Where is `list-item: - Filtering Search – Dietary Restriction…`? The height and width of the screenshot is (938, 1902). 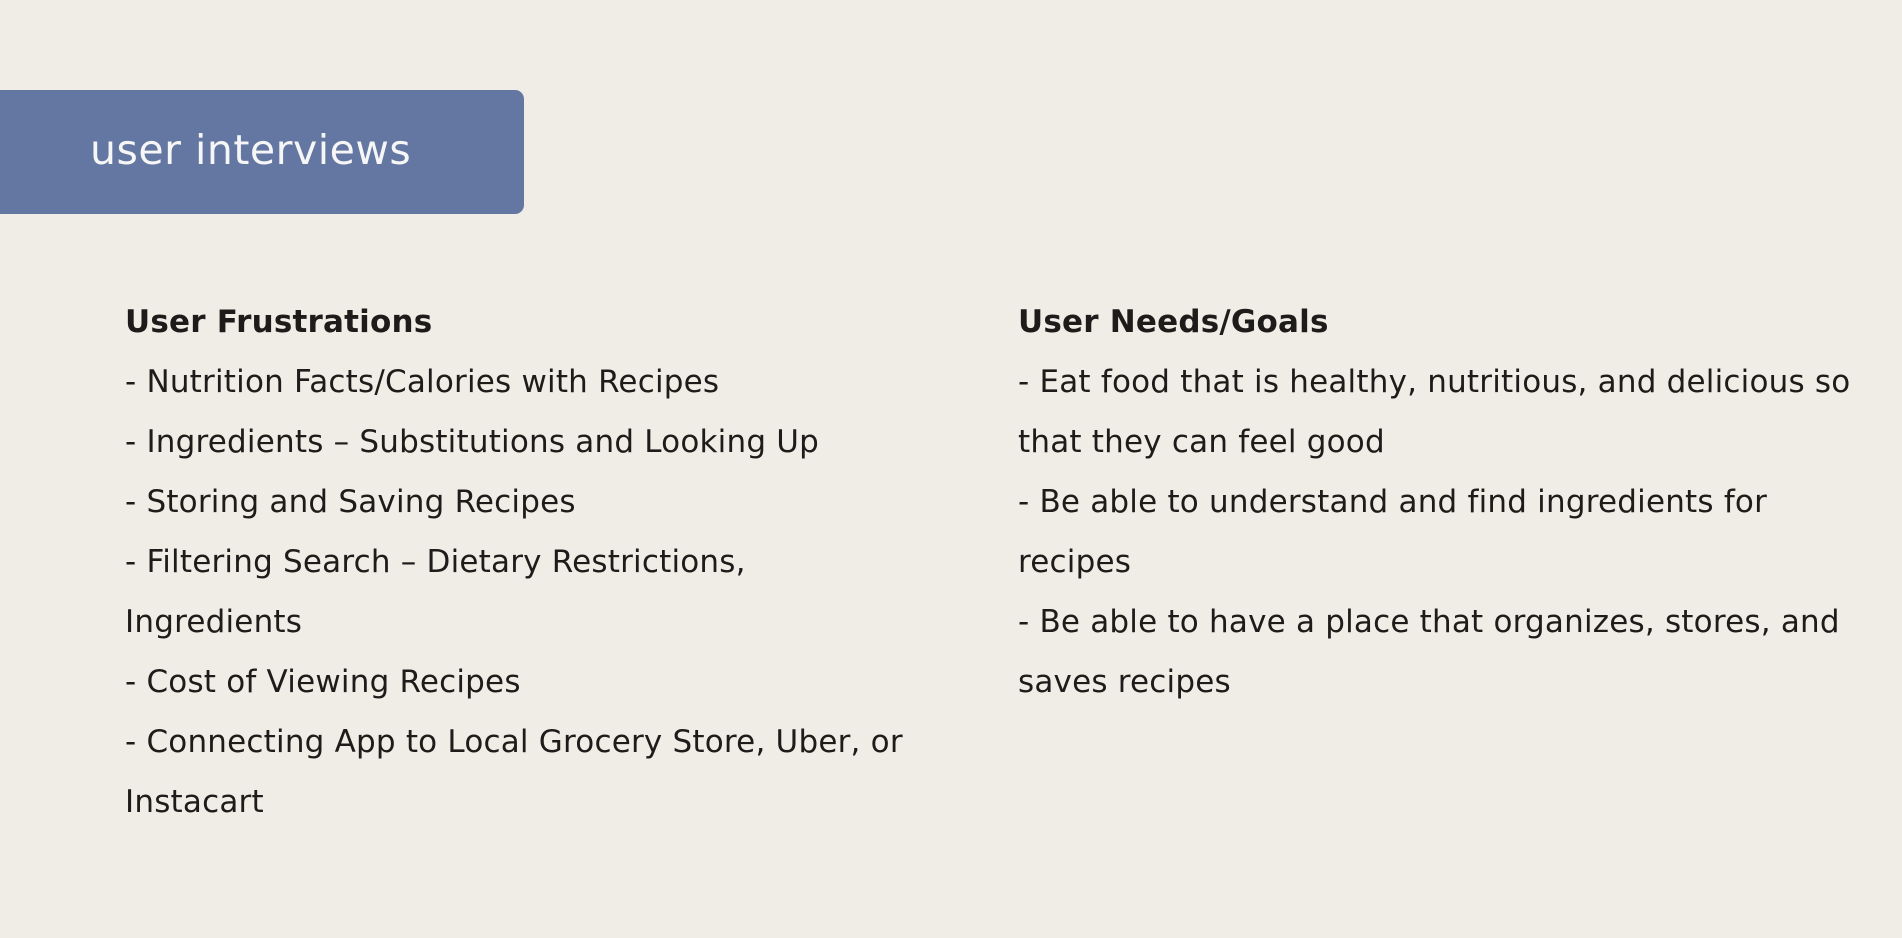 list-item: - Filtering Search – Dietary Restriction… is located at coordinates (435, 592).